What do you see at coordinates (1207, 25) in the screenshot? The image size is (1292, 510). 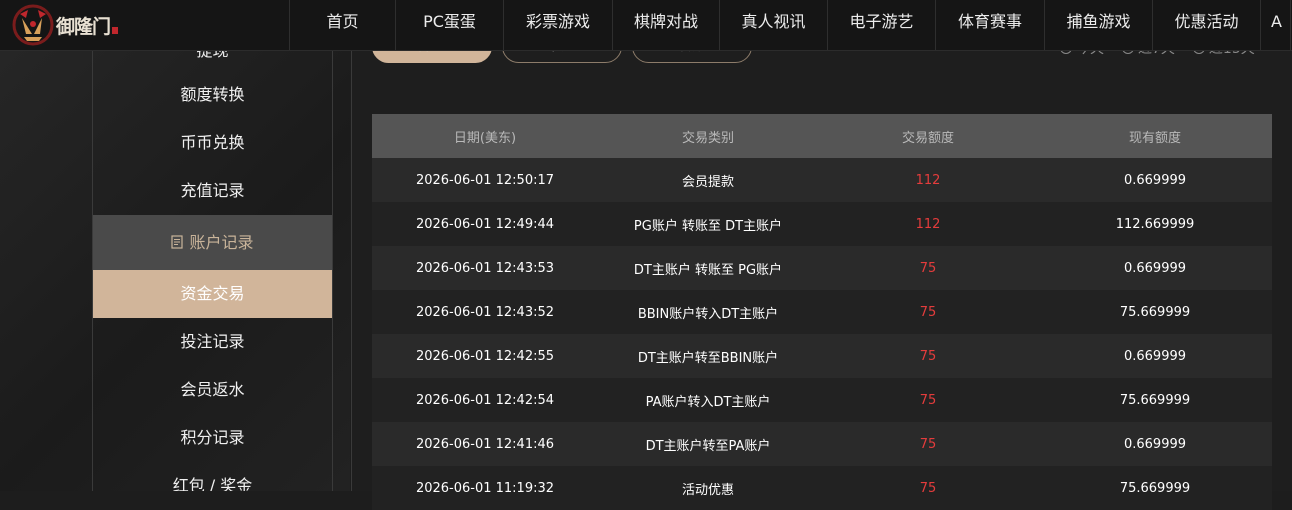 I see `nav-promotions: 优惠活动` at bounding box center [1207, 25].